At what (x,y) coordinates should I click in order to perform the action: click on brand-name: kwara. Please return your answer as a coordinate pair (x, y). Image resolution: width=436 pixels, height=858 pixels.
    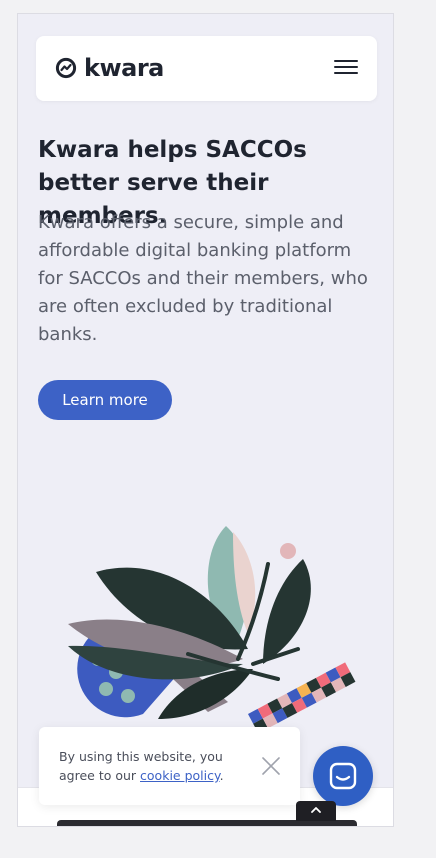
    Looking at the image, I should click on (124, 68).